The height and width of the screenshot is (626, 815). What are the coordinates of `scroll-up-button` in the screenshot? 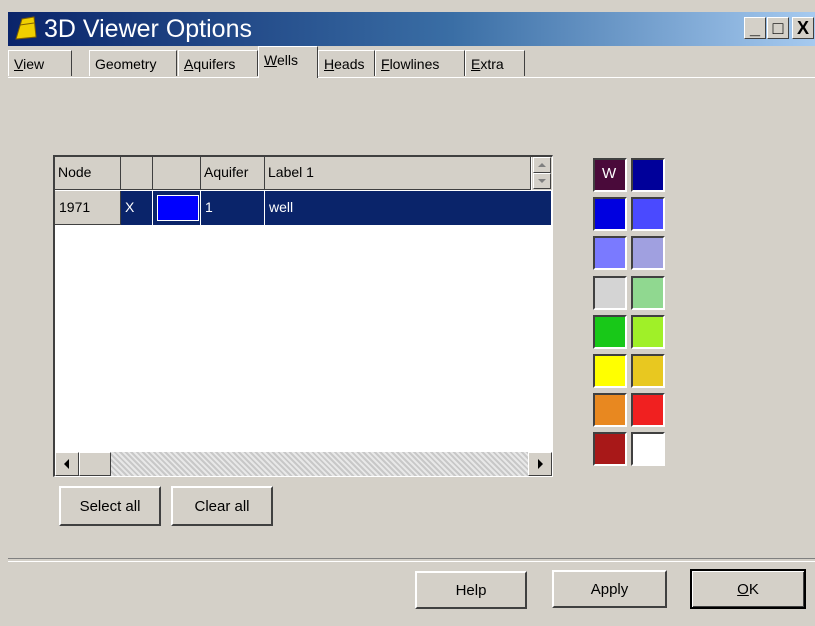 It's located at (542, 165).